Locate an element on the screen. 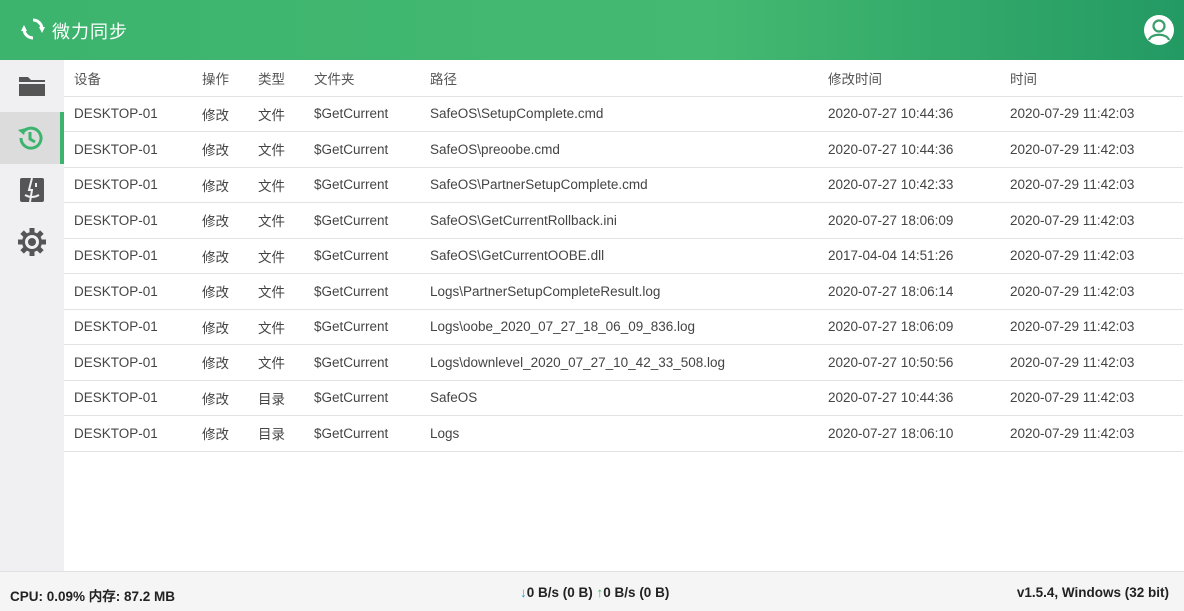 The image size is (1184, 611). sidebar-item-folders is located at coordinates (32, 86).